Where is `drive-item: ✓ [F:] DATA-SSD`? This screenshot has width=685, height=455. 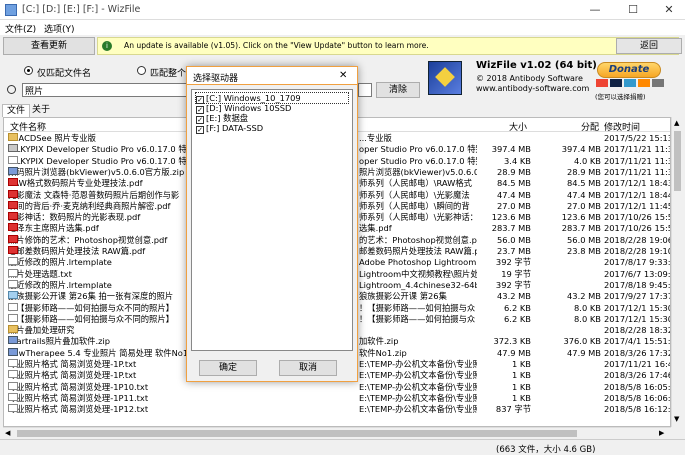
drive-item: ✓ [F:] DATA-SSD is located at coordinates (229, 128).